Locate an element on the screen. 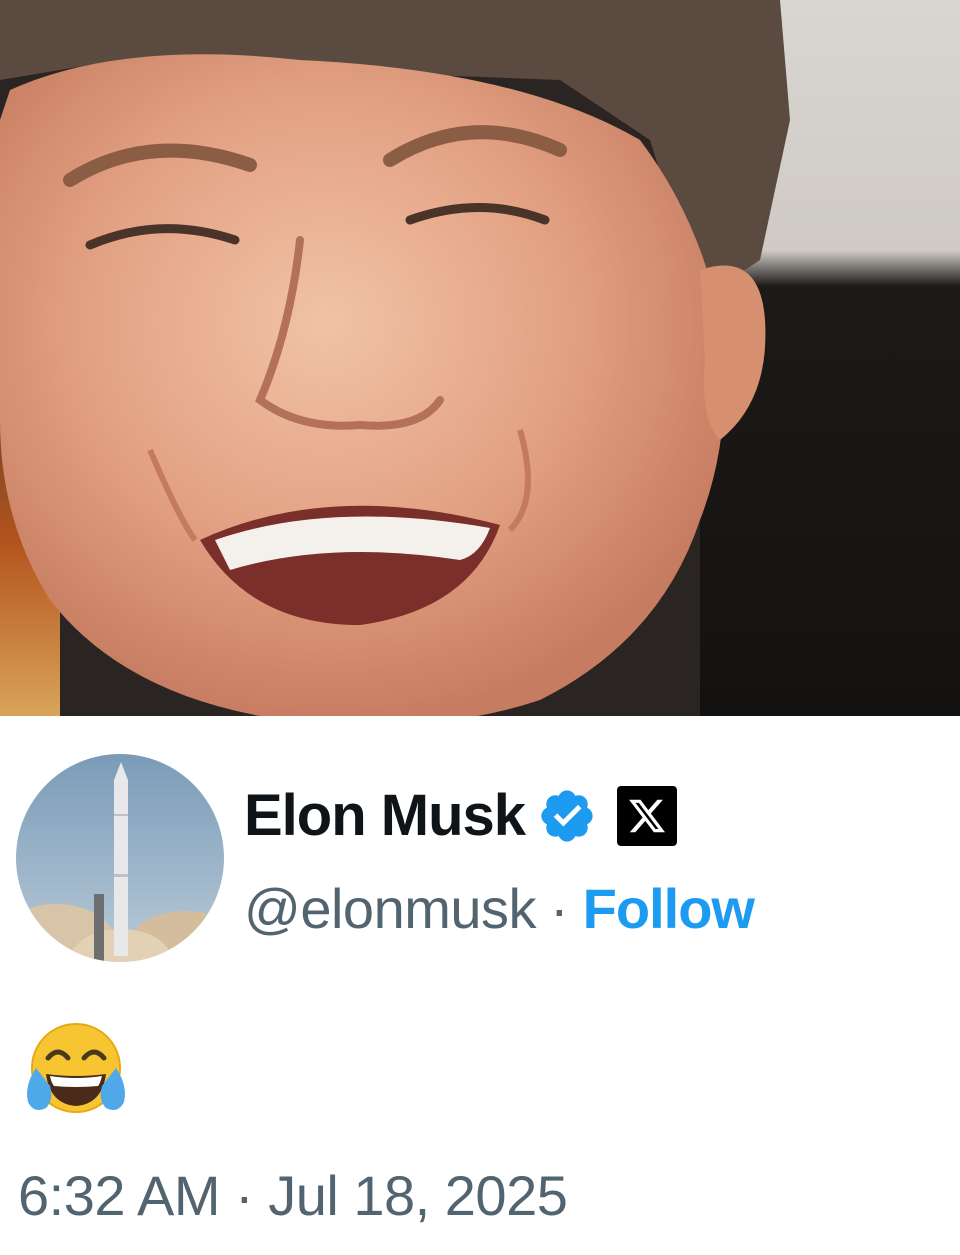 The width and height of the screenshot is (960, 1255). author-handle: @elonmusk is located at coordinates (390, 909).